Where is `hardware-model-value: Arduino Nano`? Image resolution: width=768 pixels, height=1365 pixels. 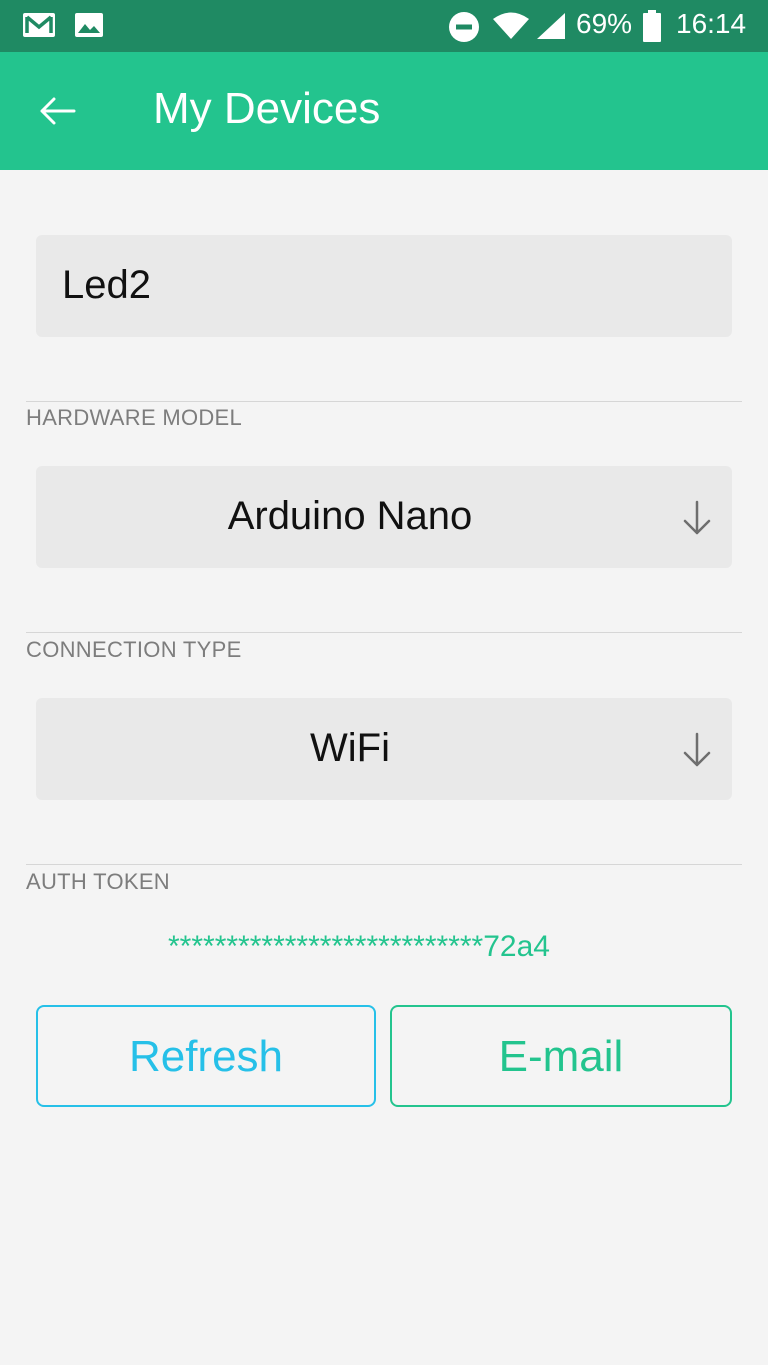
hardware-model-value: Arduino Nano is located at coordinates (350, 516).